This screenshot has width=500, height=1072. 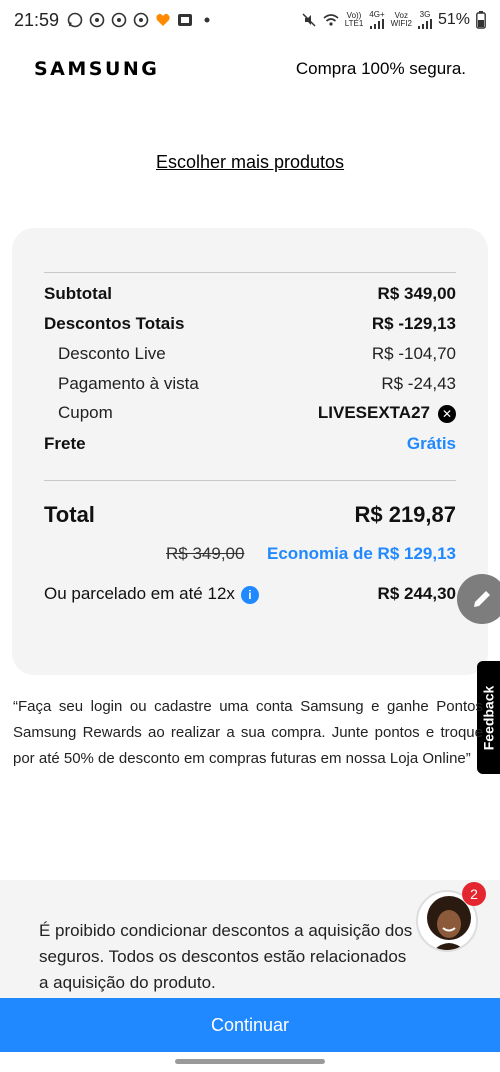 I want to click on live-discount-label: Desconto Live, so click(x=112, y=353).